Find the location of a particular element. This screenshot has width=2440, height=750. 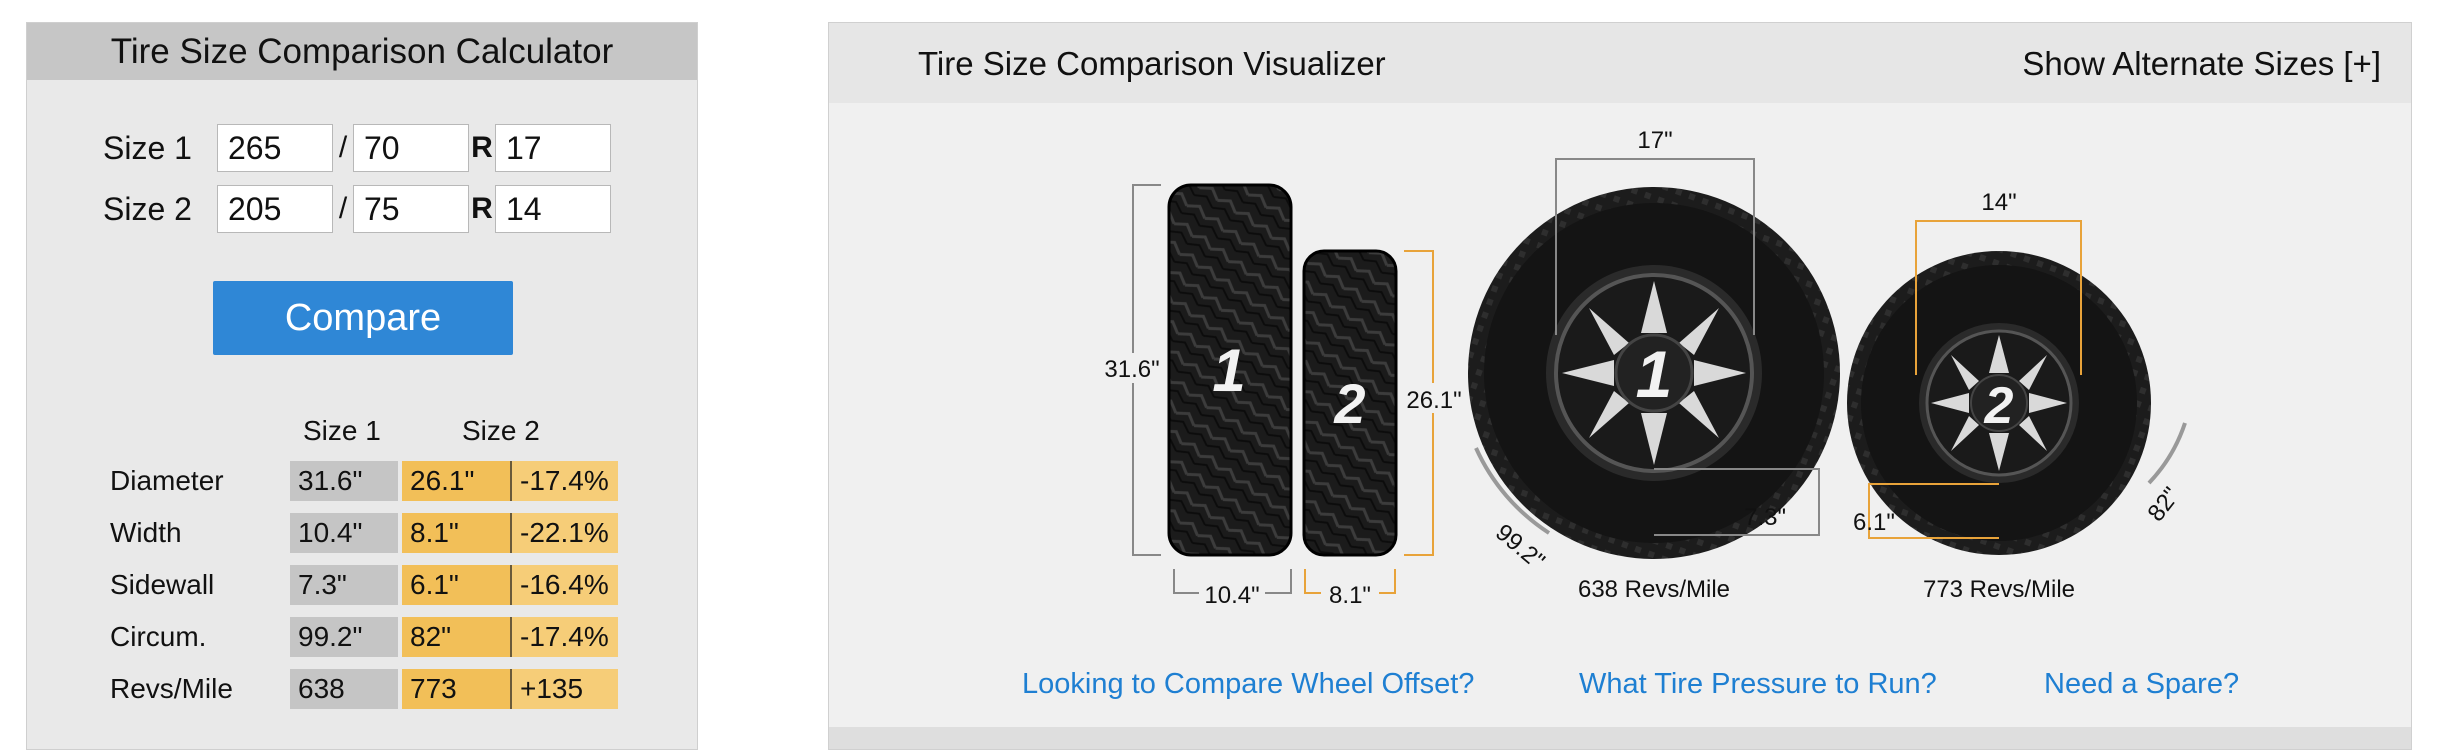

size2-row: Size 2 / R is located at coordinates (357, 209).